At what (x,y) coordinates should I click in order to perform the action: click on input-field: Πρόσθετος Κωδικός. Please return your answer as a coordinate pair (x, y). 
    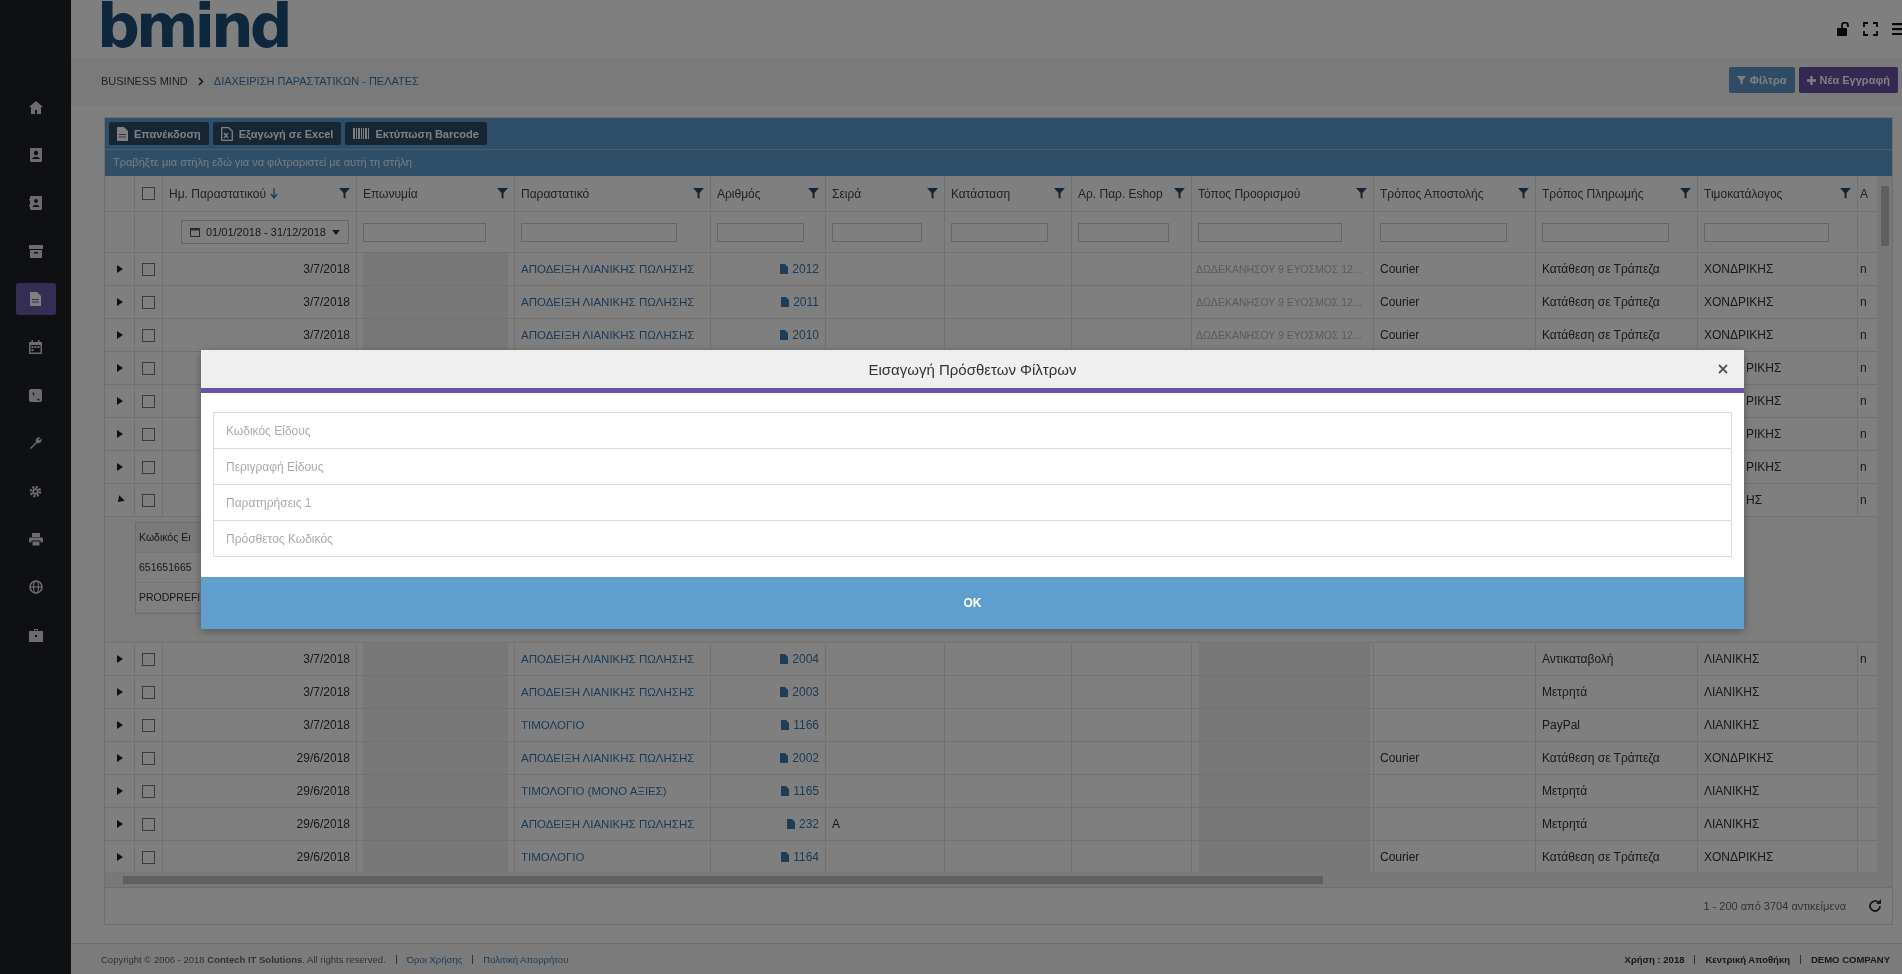
    Looking at the image, I should click on (972, 538).